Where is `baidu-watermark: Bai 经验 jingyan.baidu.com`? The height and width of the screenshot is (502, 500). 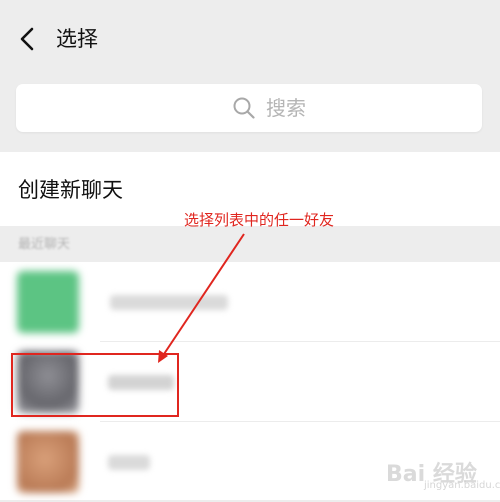 baidu-watermark: Bai 经验 jingyan.baidu.com is located at coordinates (443, 474).